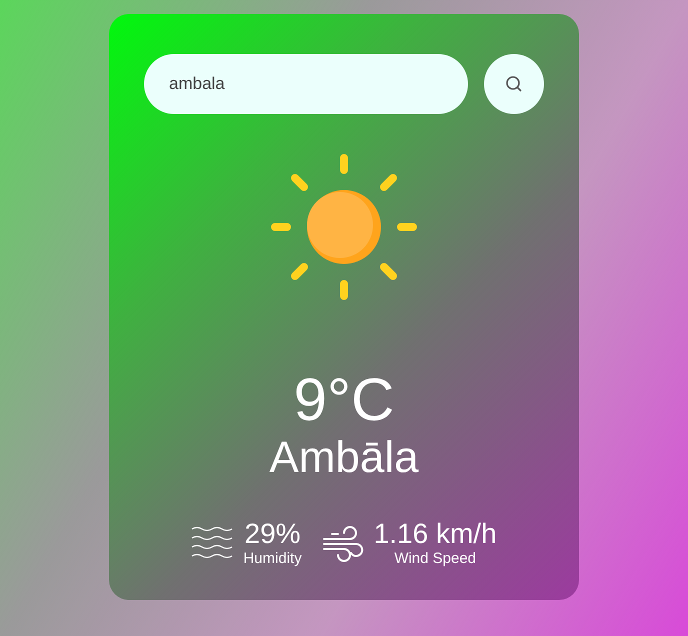  I want to click on waves-icon, so click(212, 543).